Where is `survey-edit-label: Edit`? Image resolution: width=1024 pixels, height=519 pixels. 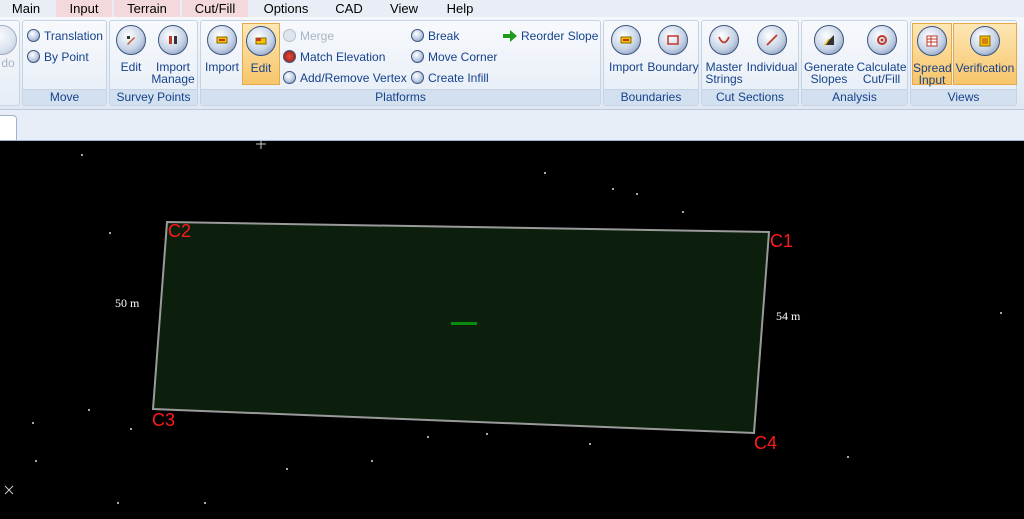
survey-edit-label: Edit is located at coordinates (131, 67).